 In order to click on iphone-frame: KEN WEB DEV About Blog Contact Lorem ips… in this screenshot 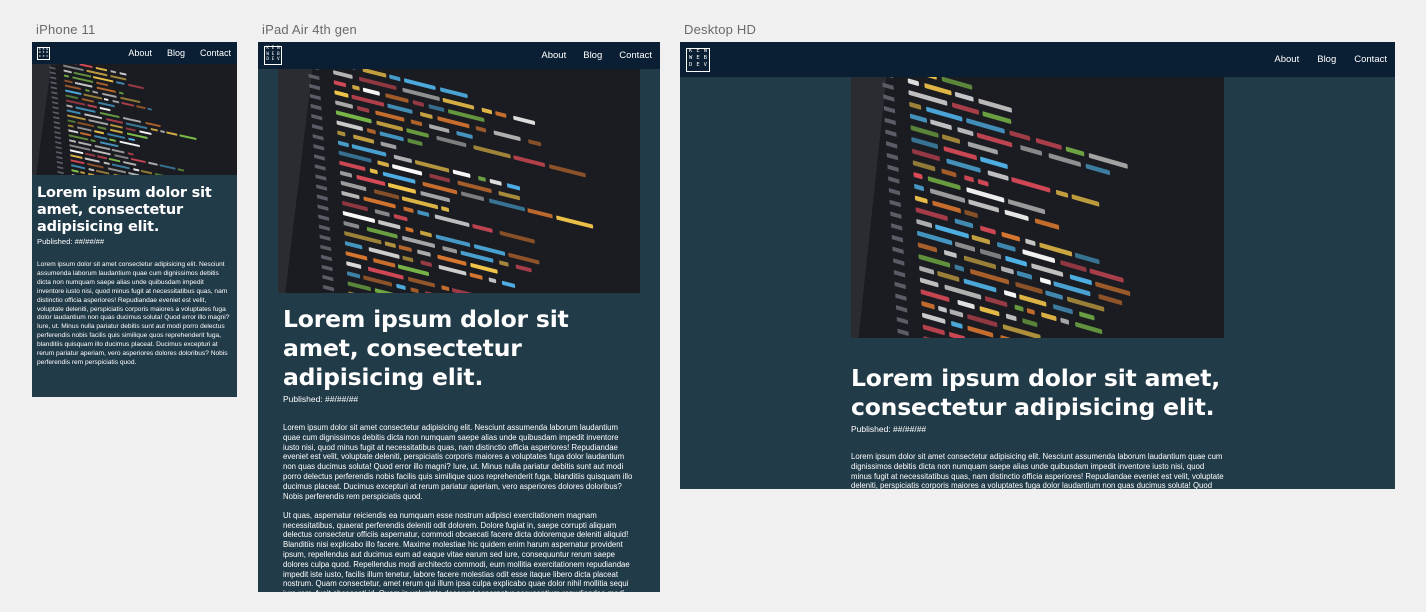, I will do `click(134, 219)`.